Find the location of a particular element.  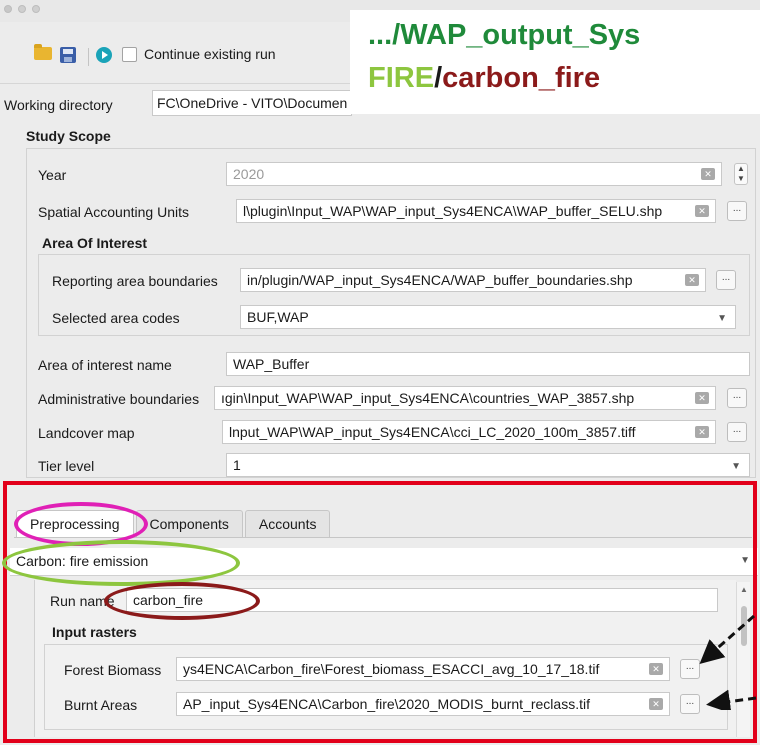

tier-select: 1 ▼ is located at coordinates (488, 465).